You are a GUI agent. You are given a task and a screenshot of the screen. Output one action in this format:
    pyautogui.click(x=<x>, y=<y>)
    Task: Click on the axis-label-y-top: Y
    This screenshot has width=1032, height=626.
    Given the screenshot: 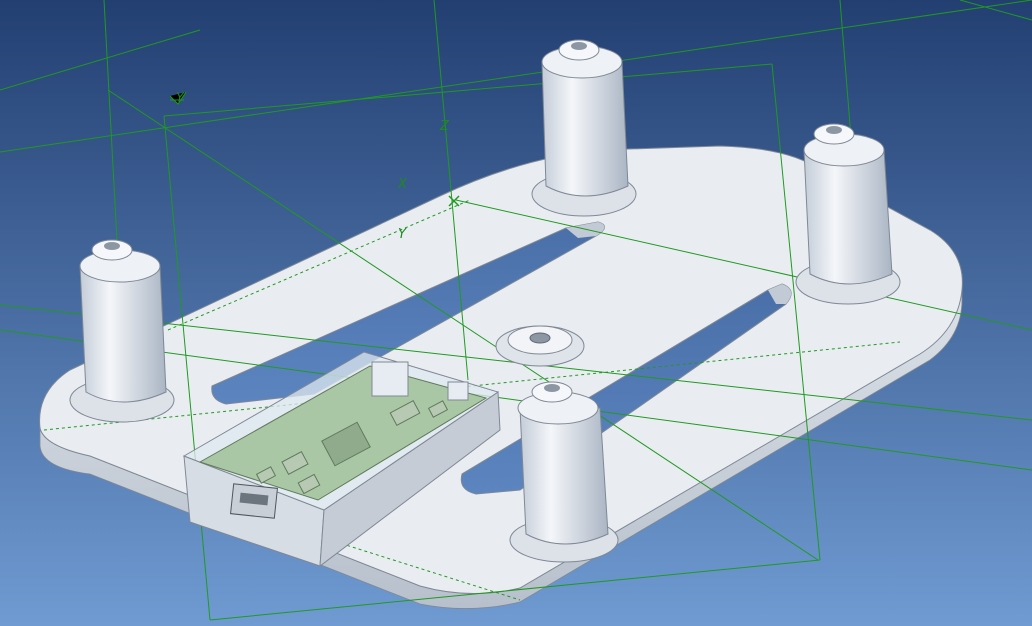 What is the action you would take?
    pyautogui.click(x=180, y=98)
    